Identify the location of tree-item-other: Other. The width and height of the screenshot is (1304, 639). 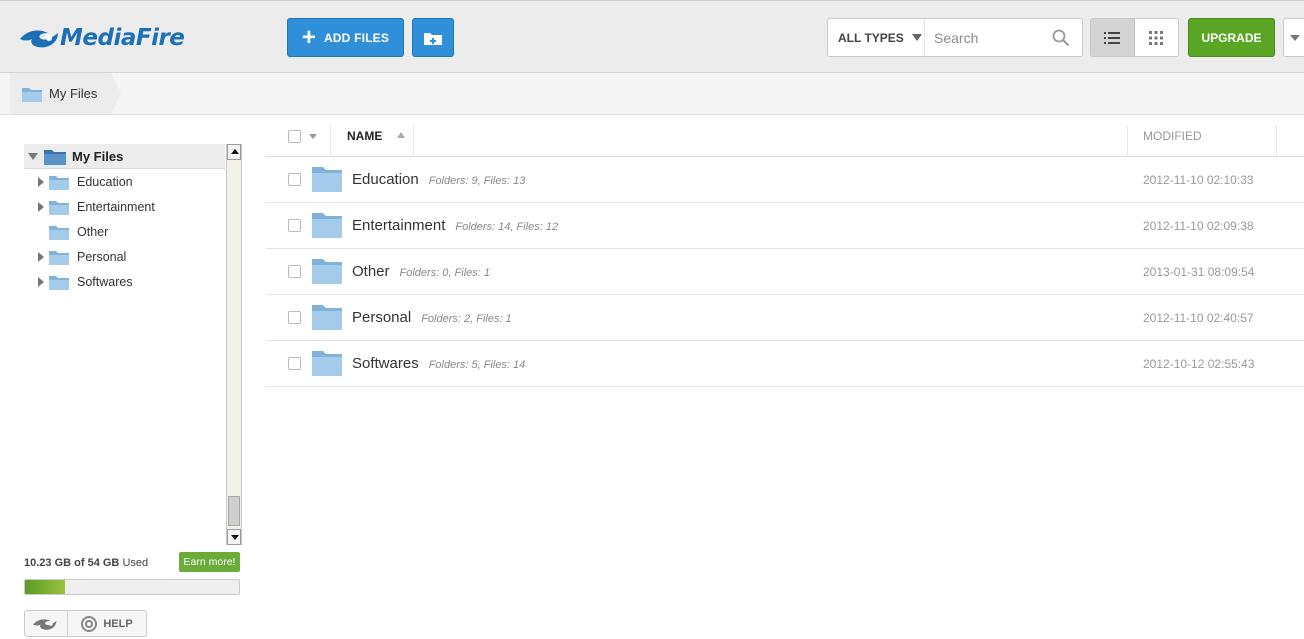
(124, 231).